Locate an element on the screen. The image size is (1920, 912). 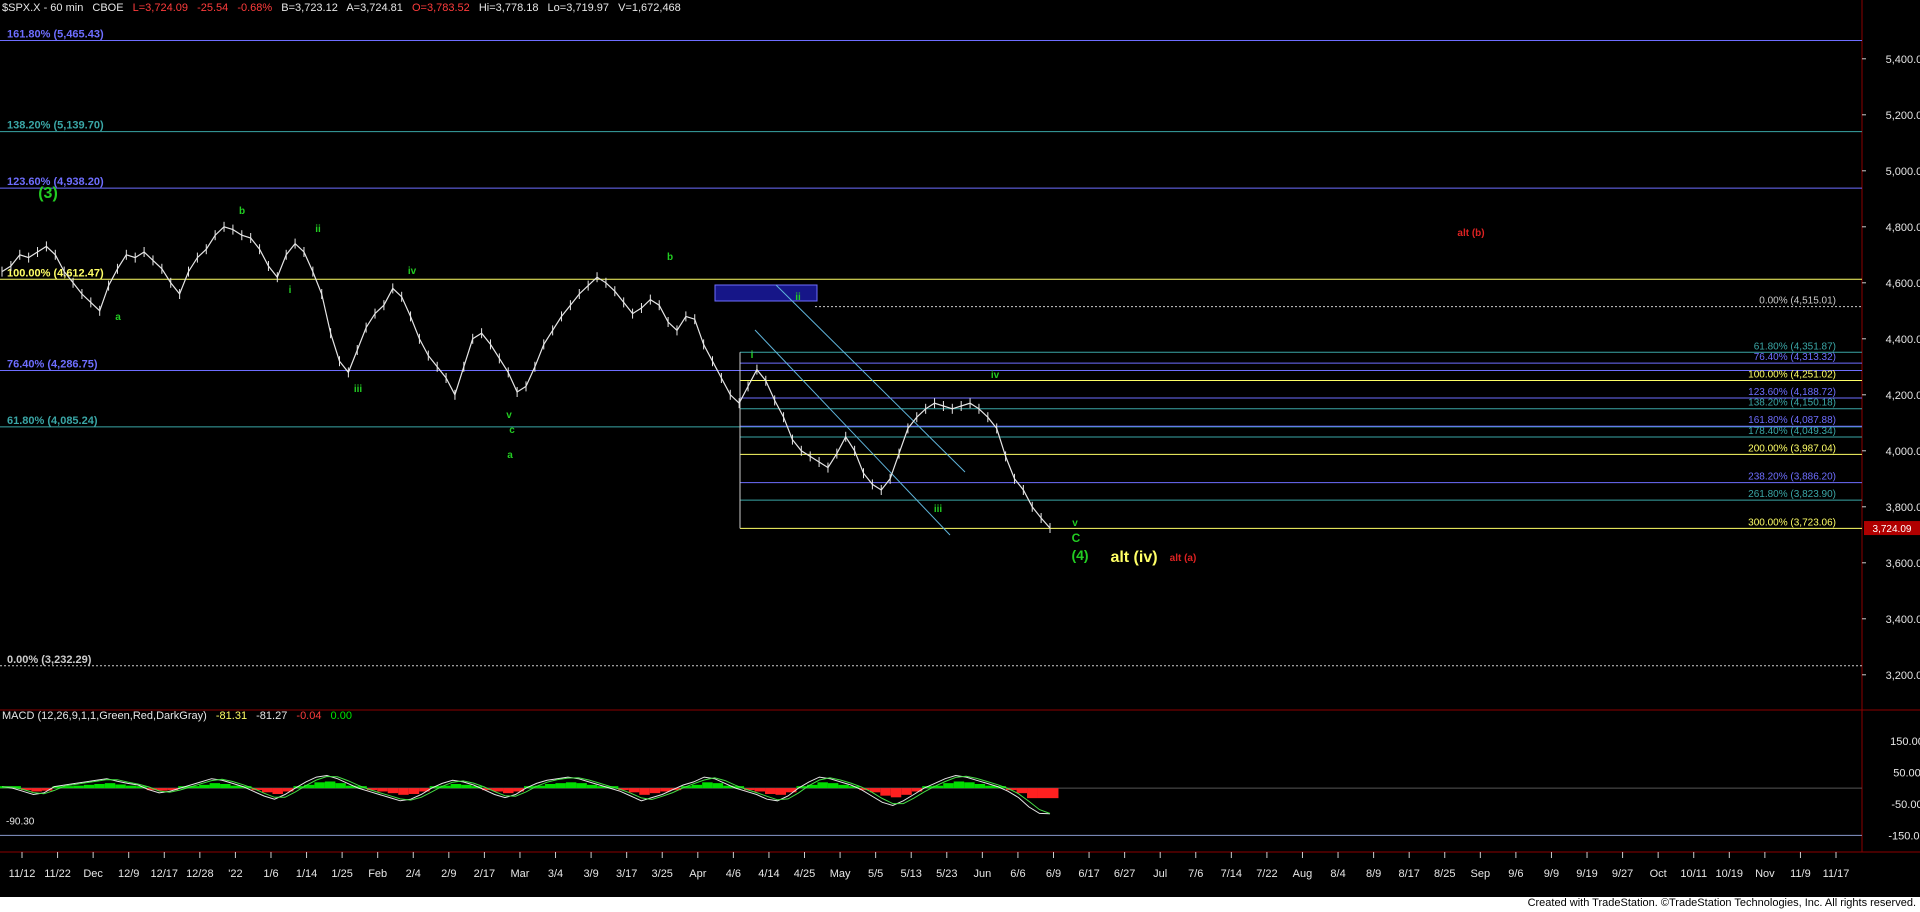
time-tick-label: 2/9 is located at coordinates (448, 874).